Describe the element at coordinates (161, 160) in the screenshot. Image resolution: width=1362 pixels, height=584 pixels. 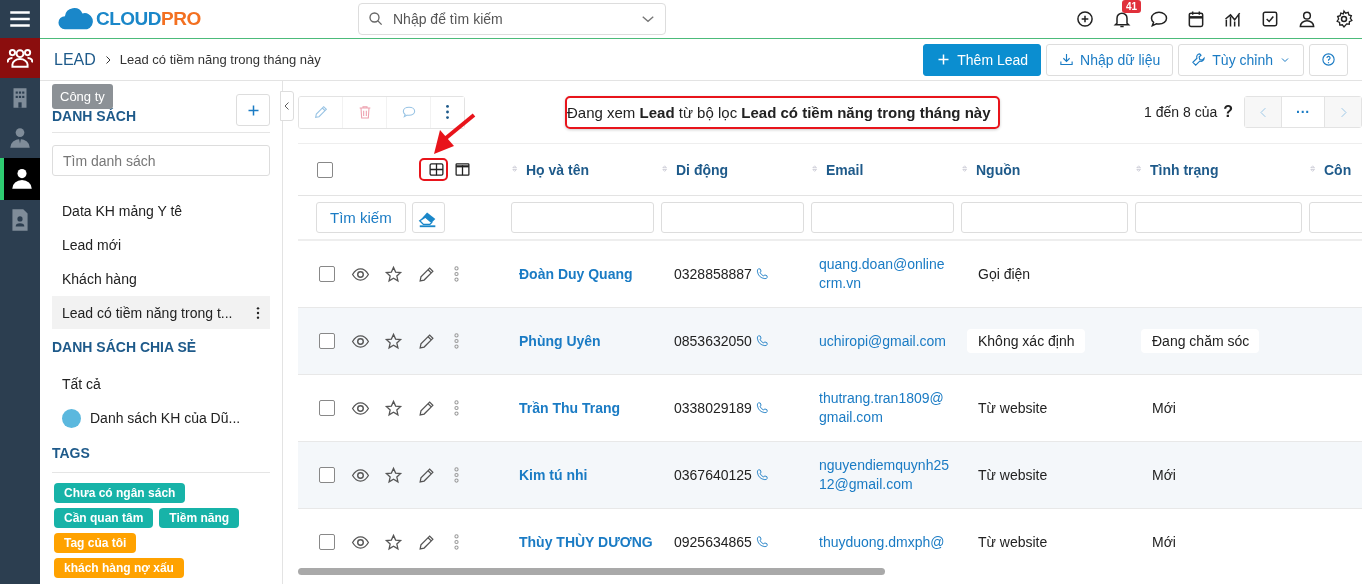
I see `list-search-field: Tìm danh sách` at that location.